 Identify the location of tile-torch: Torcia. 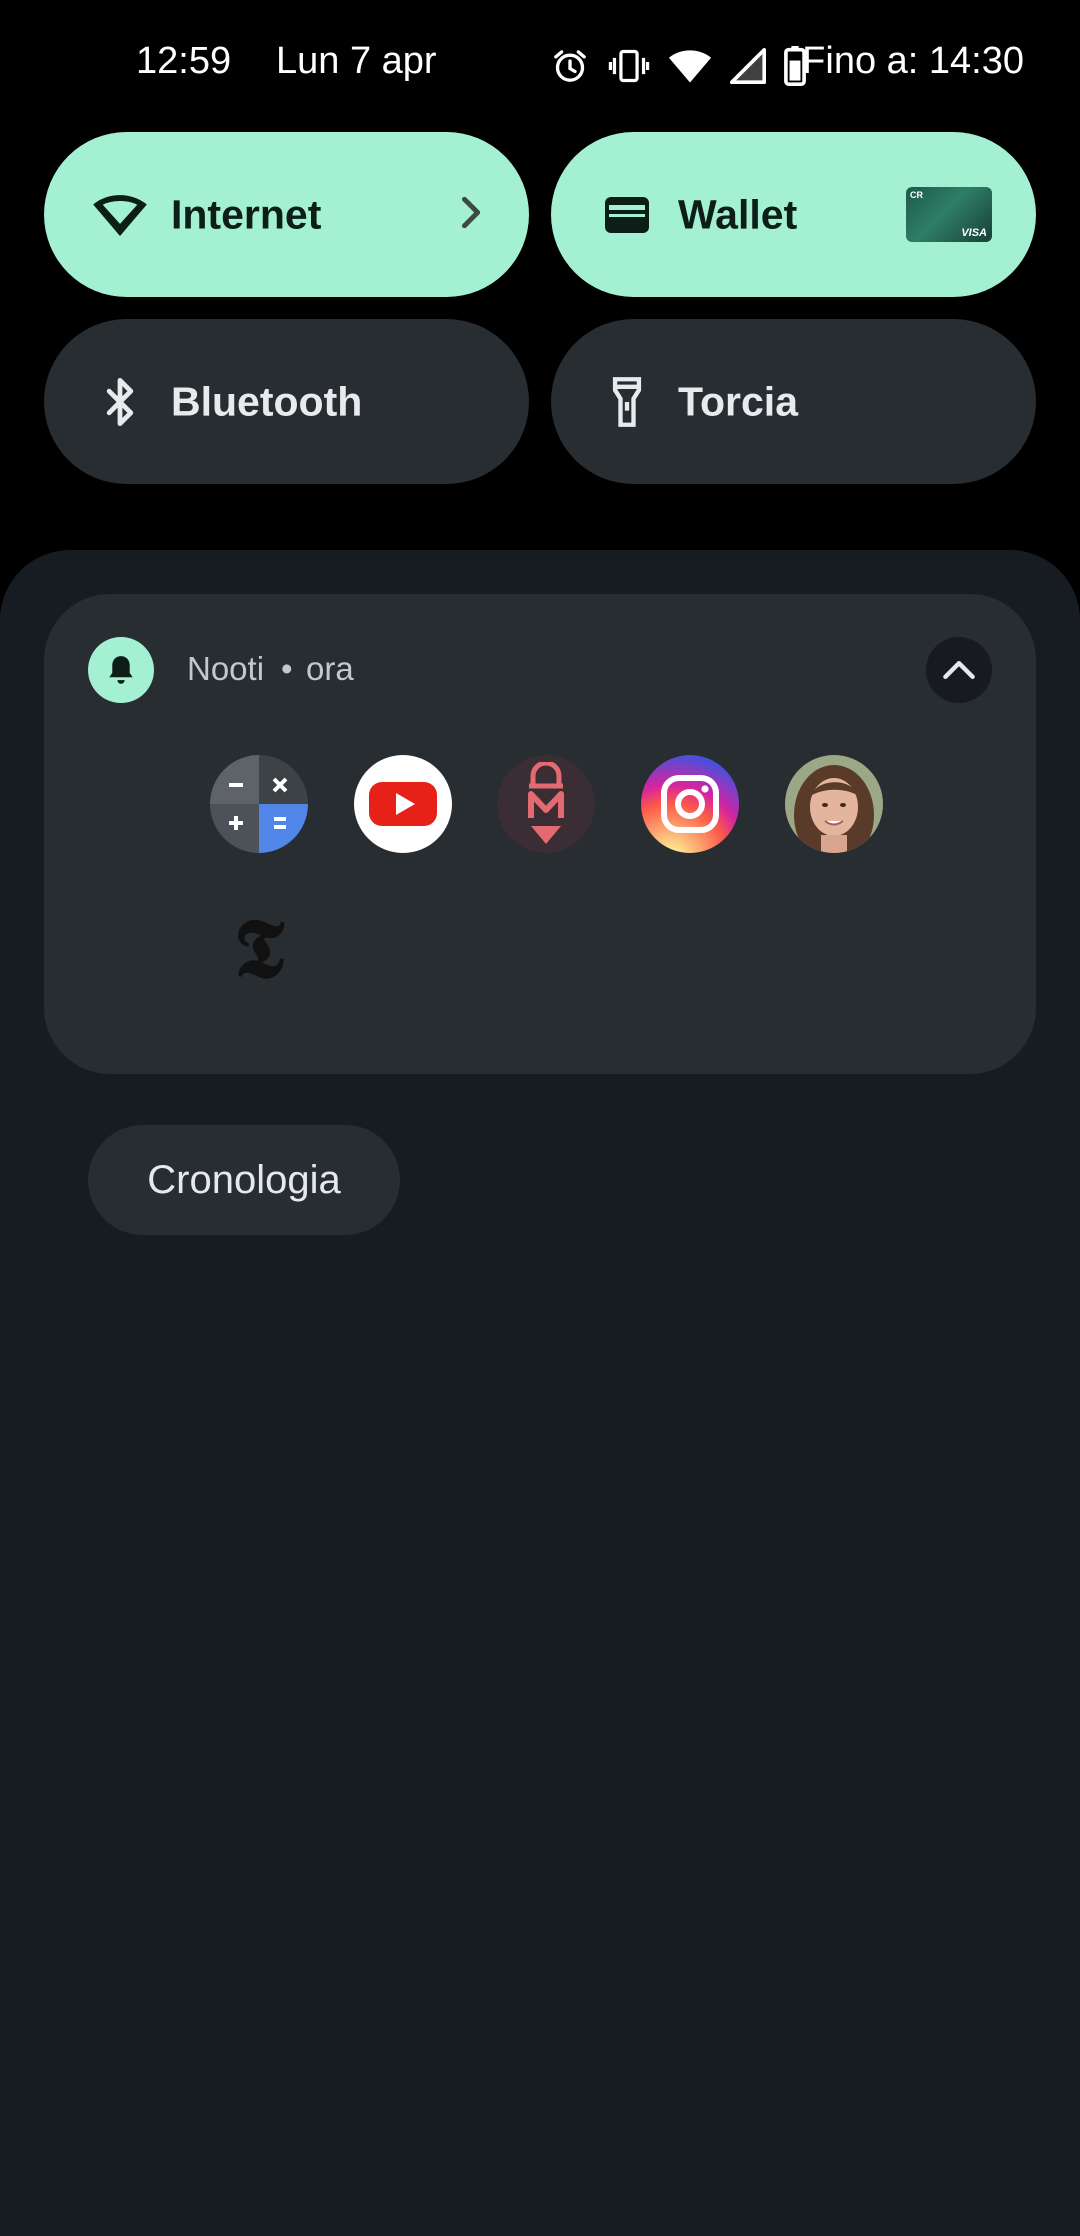
(793, 401).